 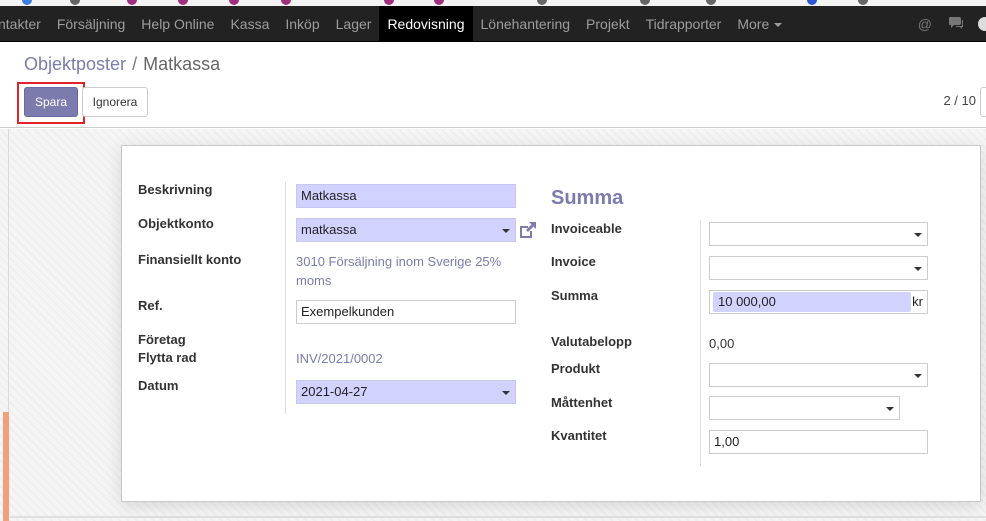 I want to click on move-line-link: INV/2021/0002, so click(x=339, y=358).